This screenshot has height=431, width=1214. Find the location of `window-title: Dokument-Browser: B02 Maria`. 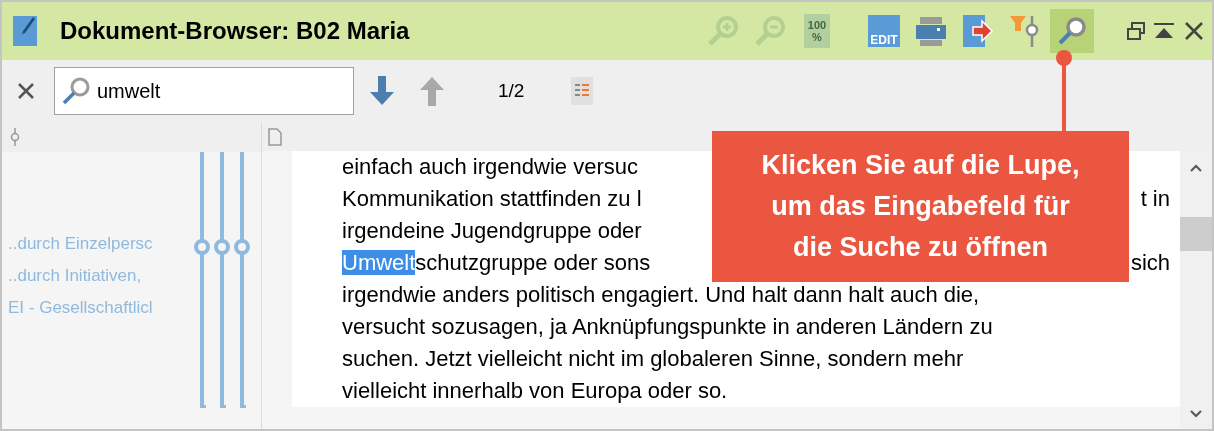

window-title: Dokument-Browser: B02 Maria is located at coordinates (235, 31).